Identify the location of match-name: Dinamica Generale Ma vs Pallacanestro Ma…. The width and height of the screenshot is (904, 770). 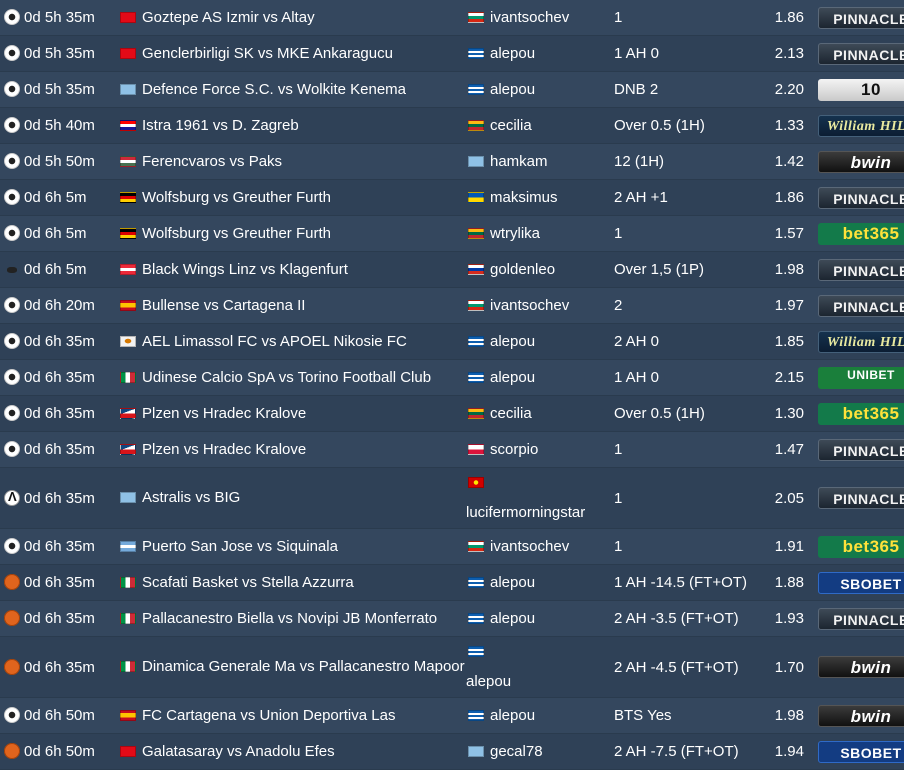
(303, 666).